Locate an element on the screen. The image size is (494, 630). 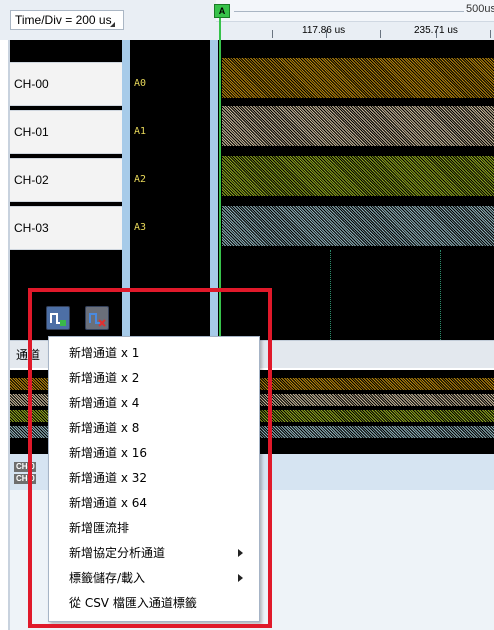
ruler-range-line is located at coordinates (349, 11).